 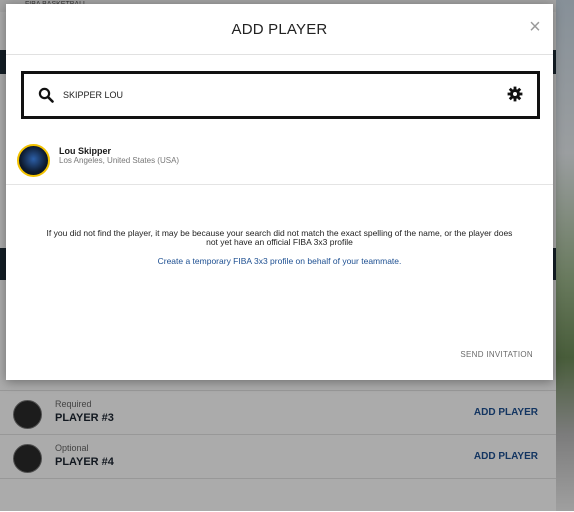 What do you see at coordinates (46, 95) in the screenshot?
I see `search-icon` at bounding box center [46, 95].